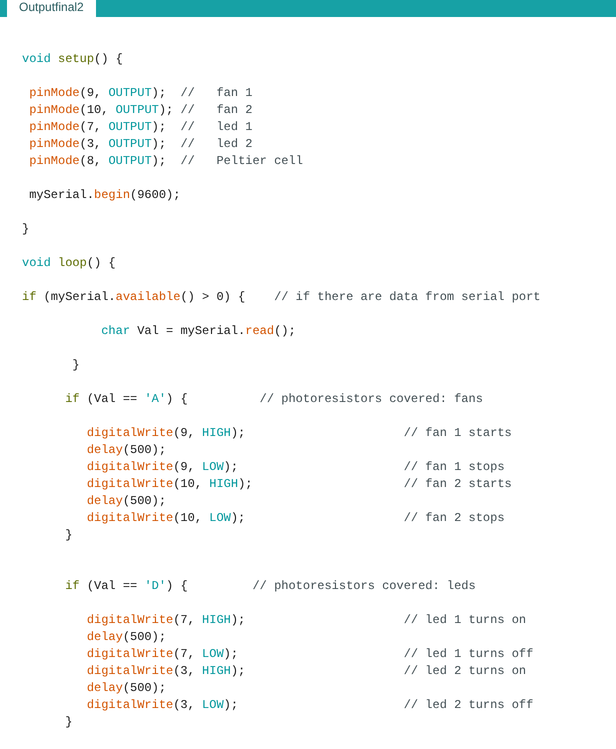 The width and height of the screenshot is (616, 749). I want to click on code-comment: // fan 2 starts, so click(458, 484).